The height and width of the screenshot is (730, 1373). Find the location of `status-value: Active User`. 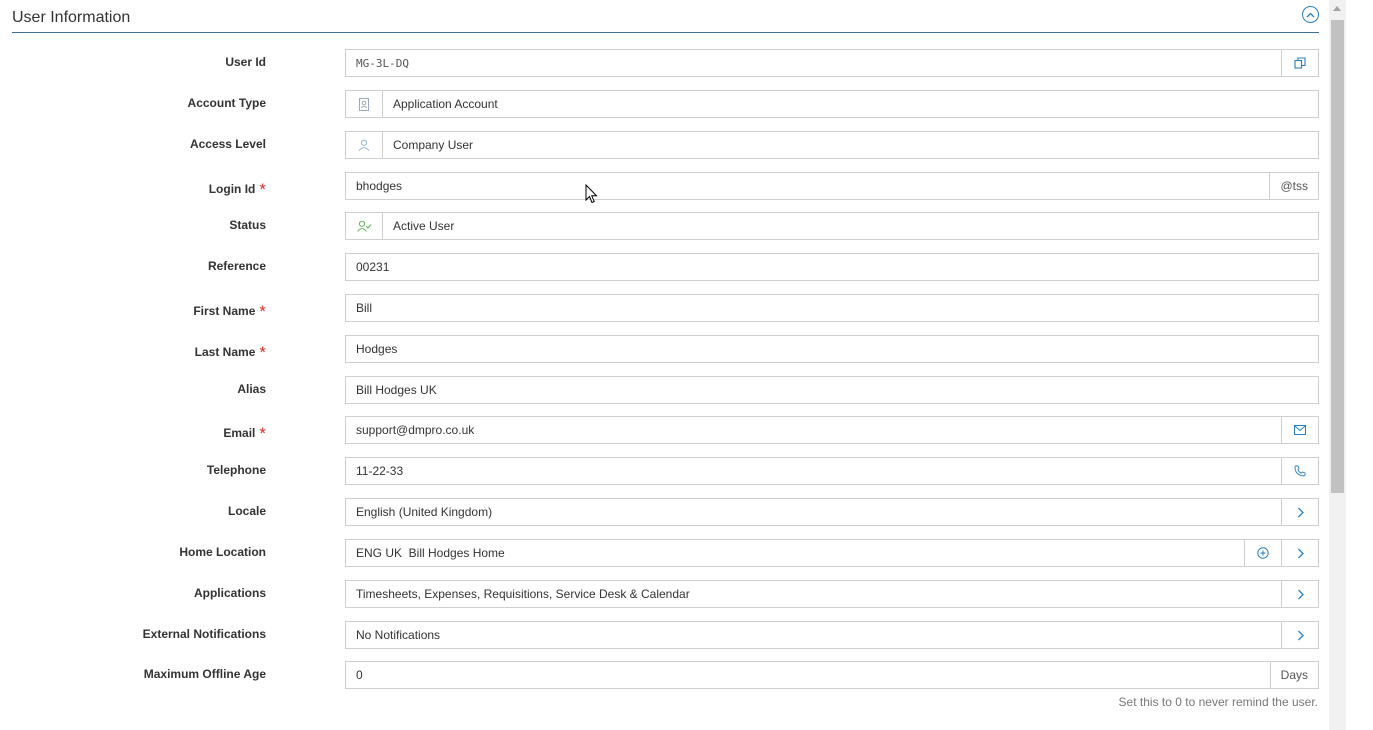

status-value: Active User is located at coordinates (424, 226).